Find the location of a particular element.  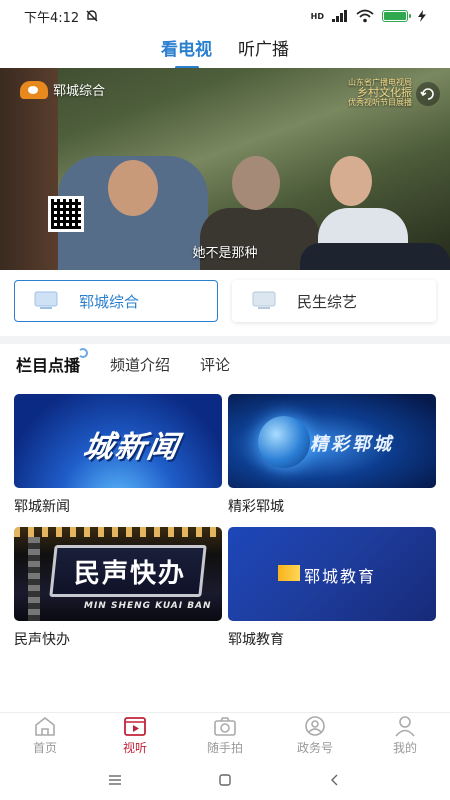

nav-snapshot: 随手拍 is located at coordinates (225, 735).